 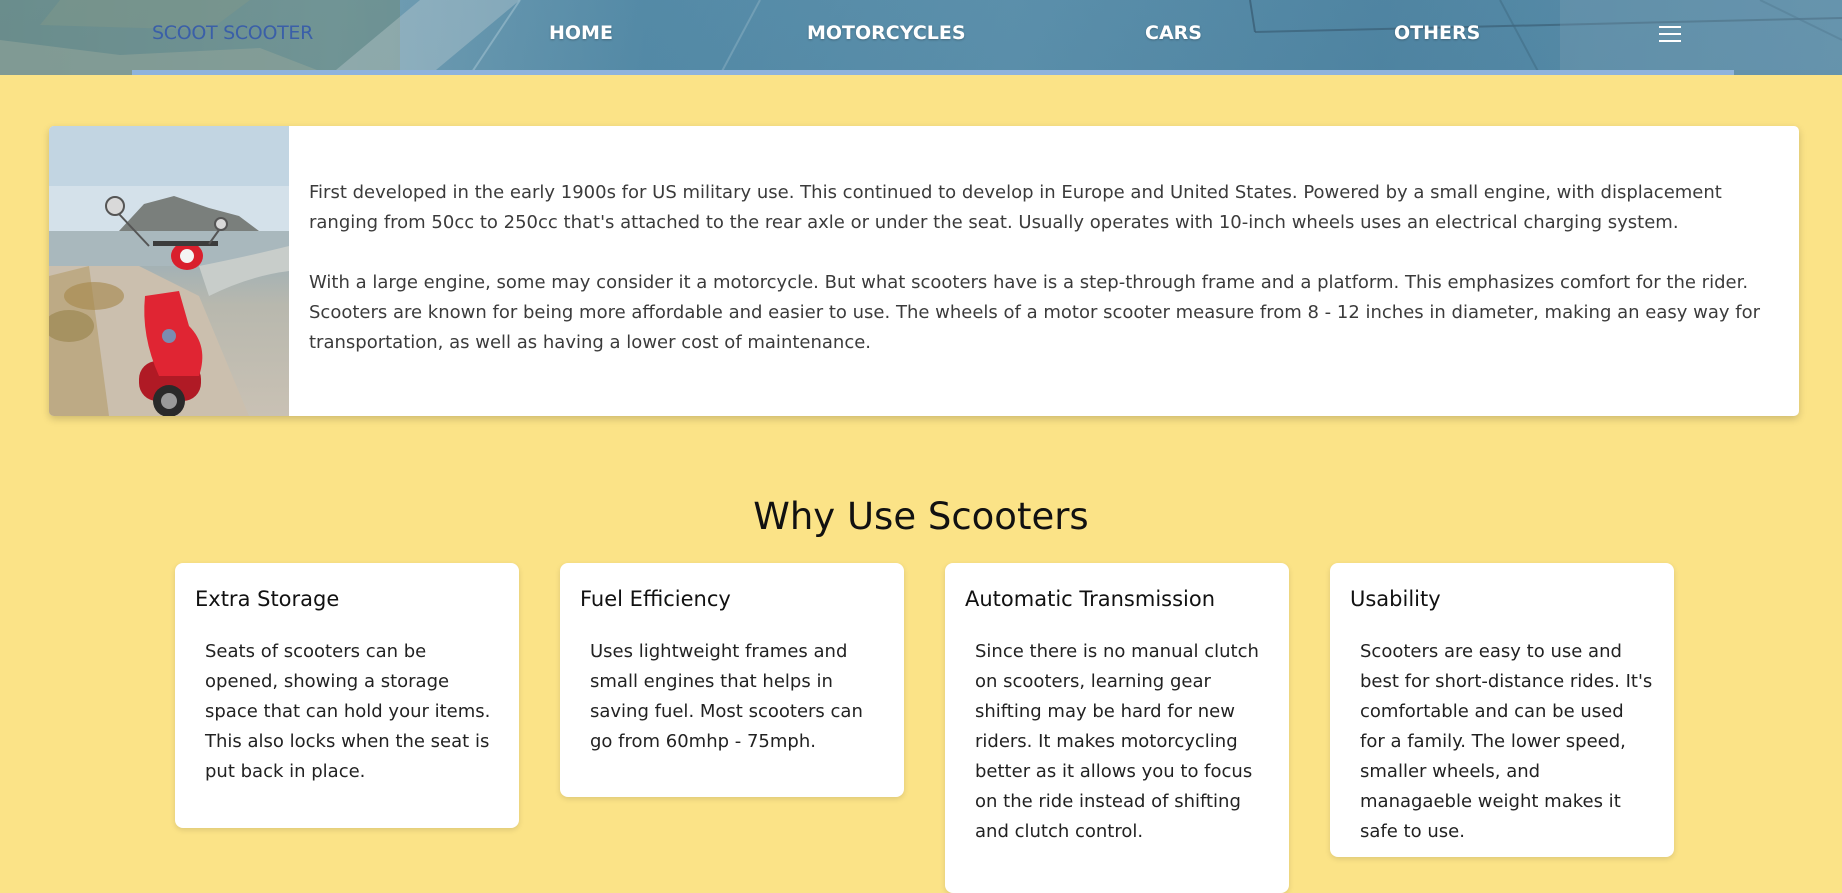 What do you see at coordinates (1090, 599) in the screenshot?
I see `feature-card-title: Automatic Transmission` at bounding box center [1090, 599].